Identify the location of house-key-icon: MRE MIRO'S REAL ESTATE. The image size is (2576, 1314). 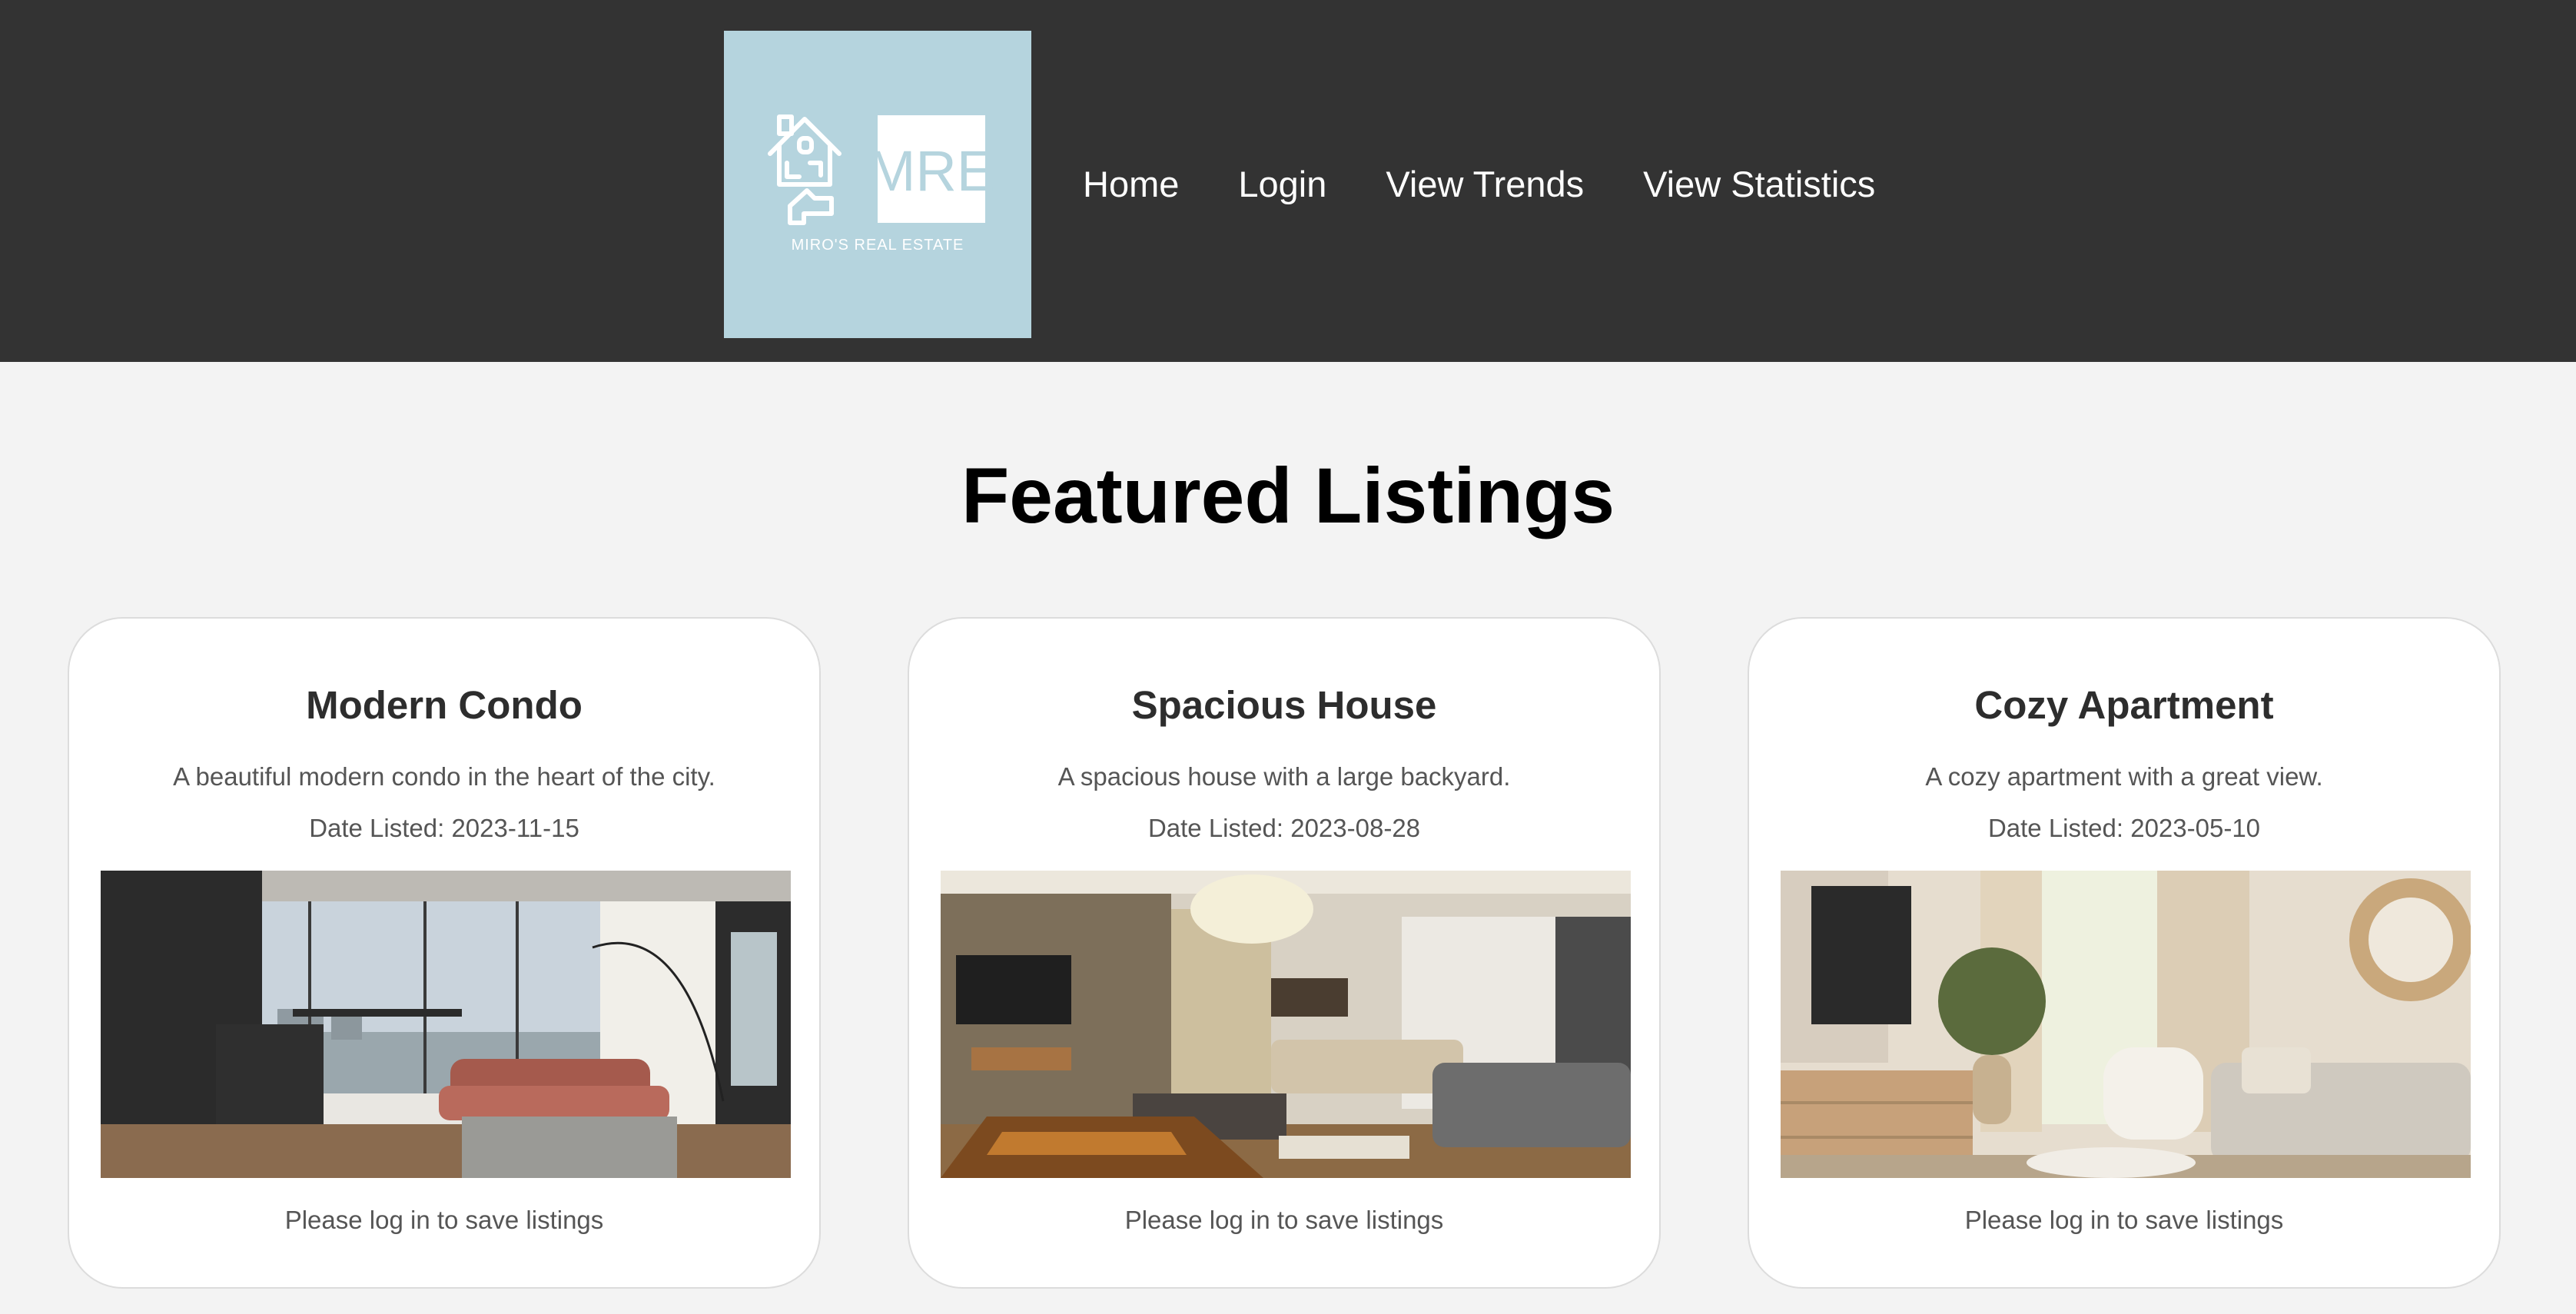
(881, 184).